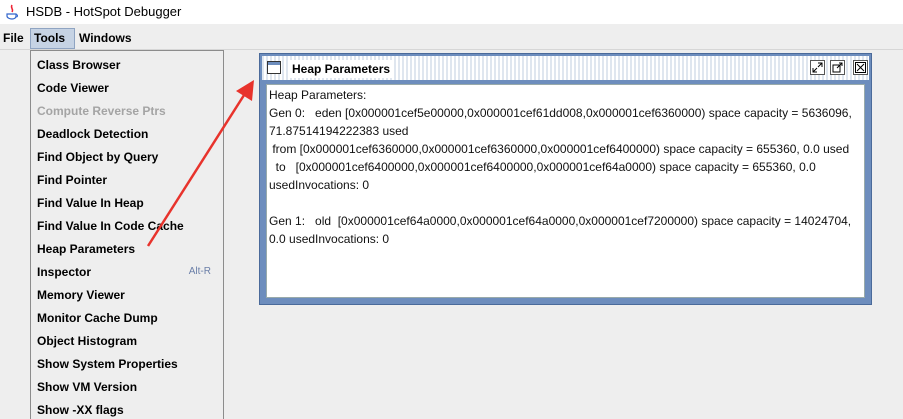 The width and height of the screenshot is (903, 419). I want to click on annotation-arrow-icon, so click(200, 163).